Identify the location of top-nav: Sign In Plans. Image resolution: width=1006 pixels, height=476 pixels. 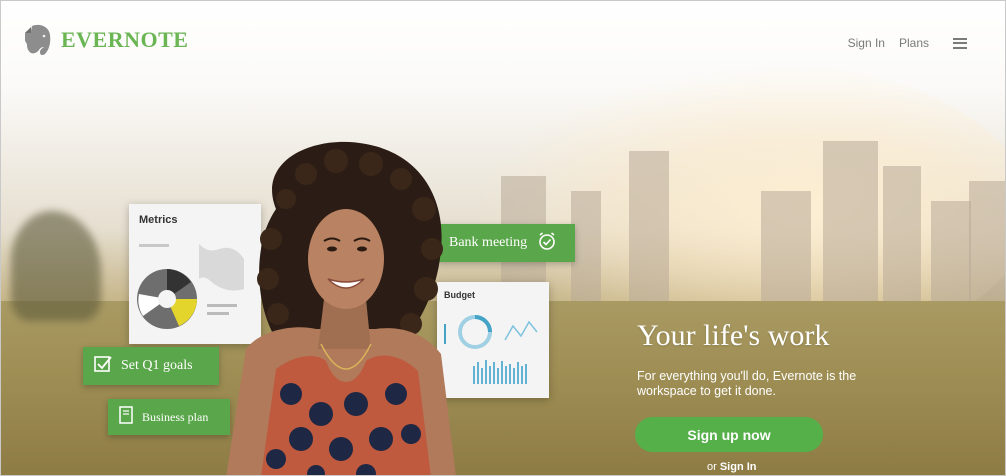
(907, 43).